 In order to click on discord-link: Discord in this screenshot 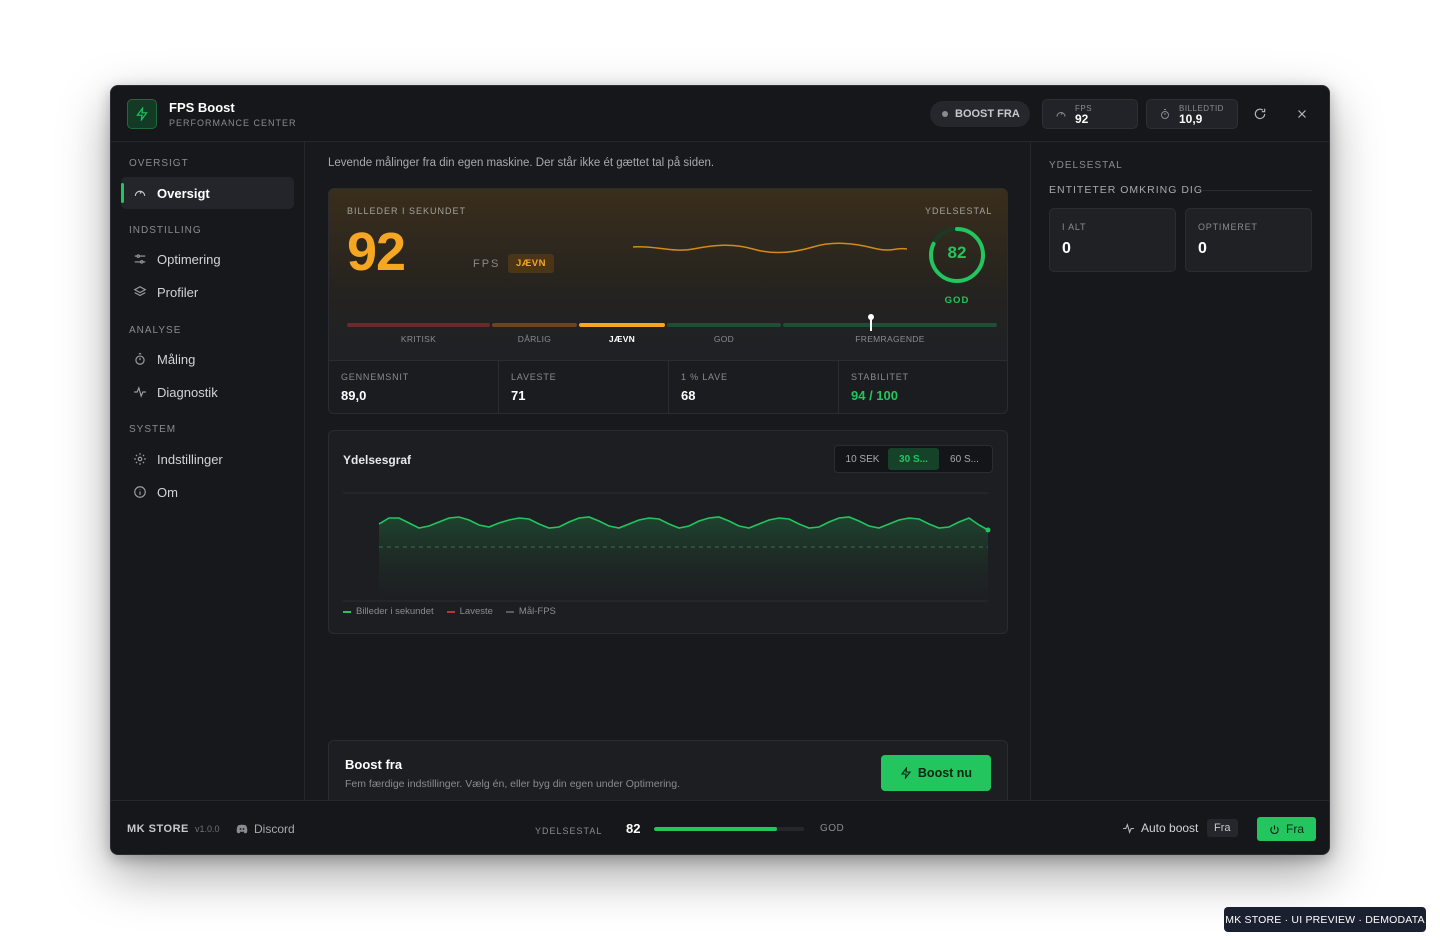, I will do `click(265, 829)`.